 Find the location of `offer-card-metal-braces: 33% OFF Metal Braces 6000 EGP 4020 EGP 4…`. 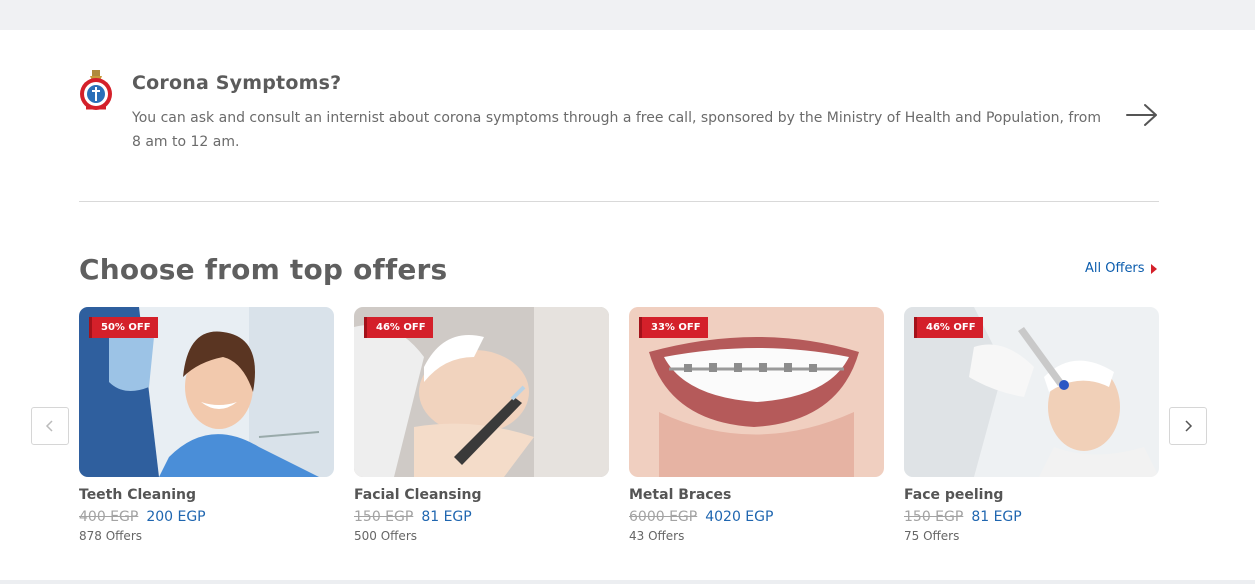

offer-card-metal-braces: 33% OFF Metal Braces 6000 EGP 4020 EGP 4… is located at coordinates (756, 427).